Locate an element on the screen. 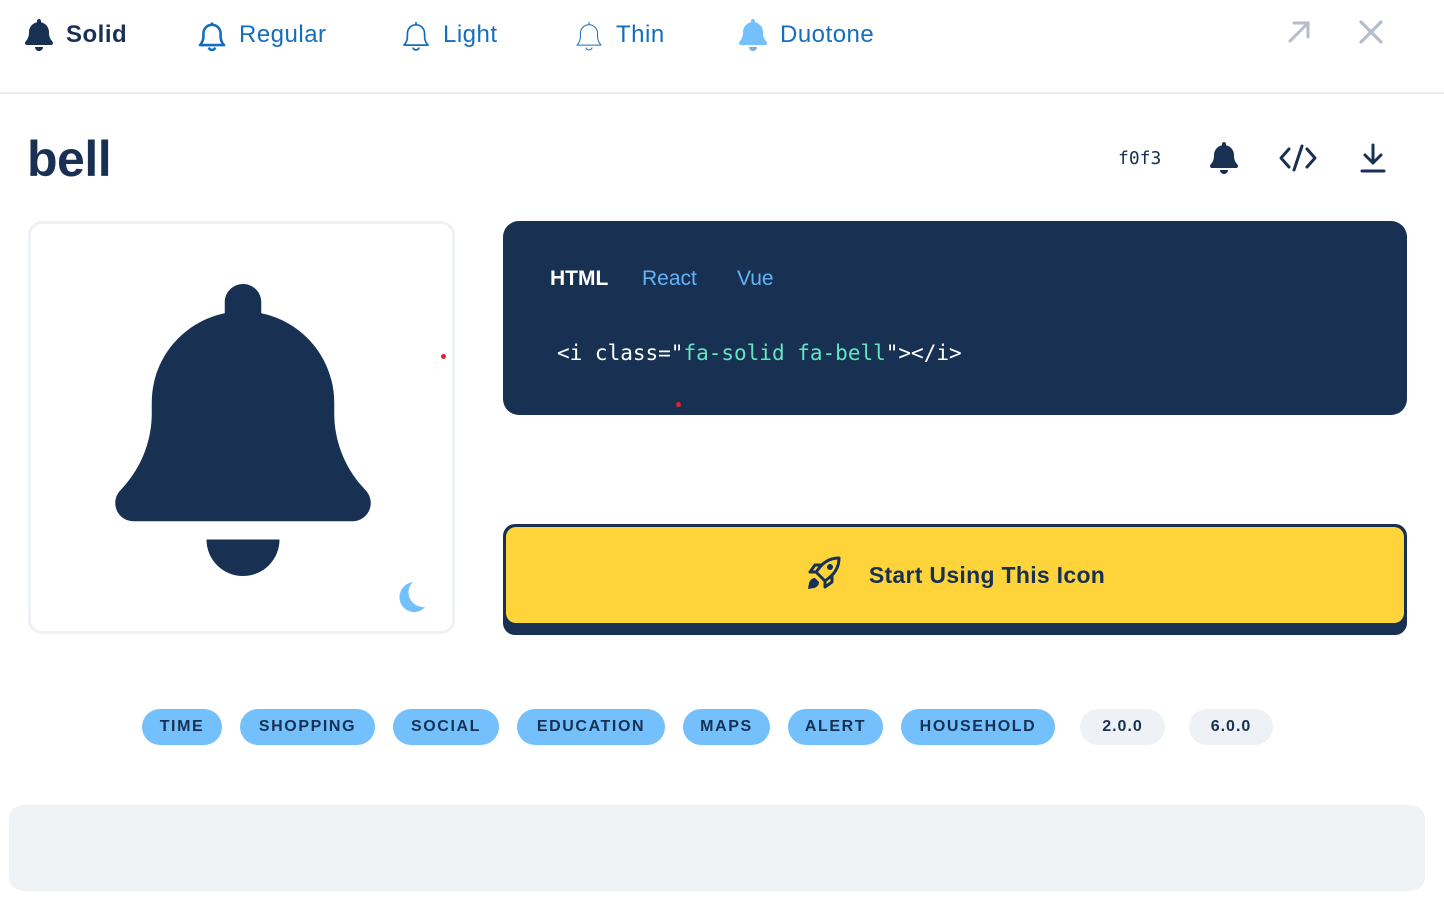 This screenshot has height=910, width=1444. copy-glyph-button is located at coordinates (1224, 160).